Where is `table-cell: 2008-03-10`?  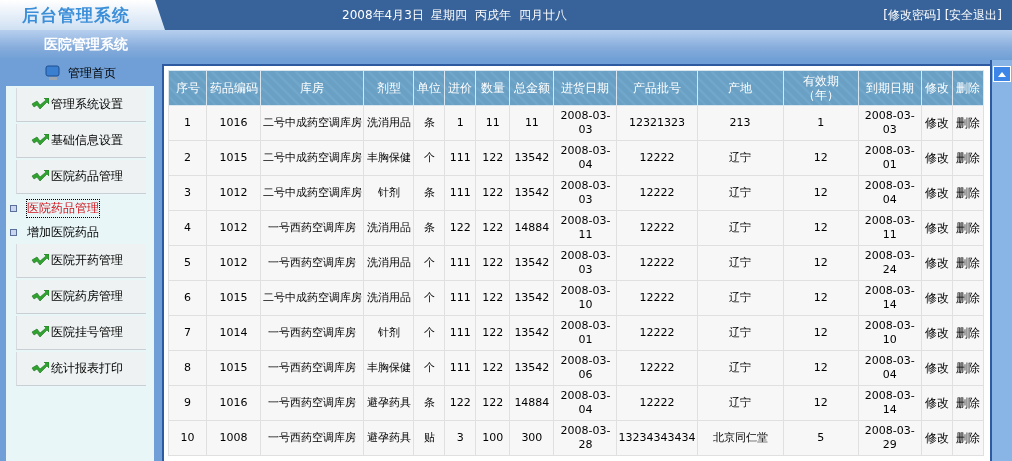 table-cell: 2008-03-10 is located at coordinates (890, 333).